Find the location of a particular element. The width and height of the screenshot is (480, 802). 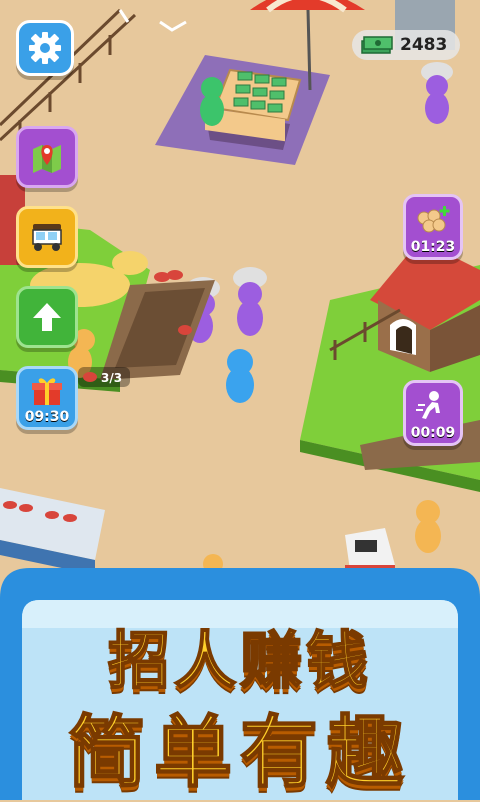

cash-stack-icon is located at coordinates (377, 45).